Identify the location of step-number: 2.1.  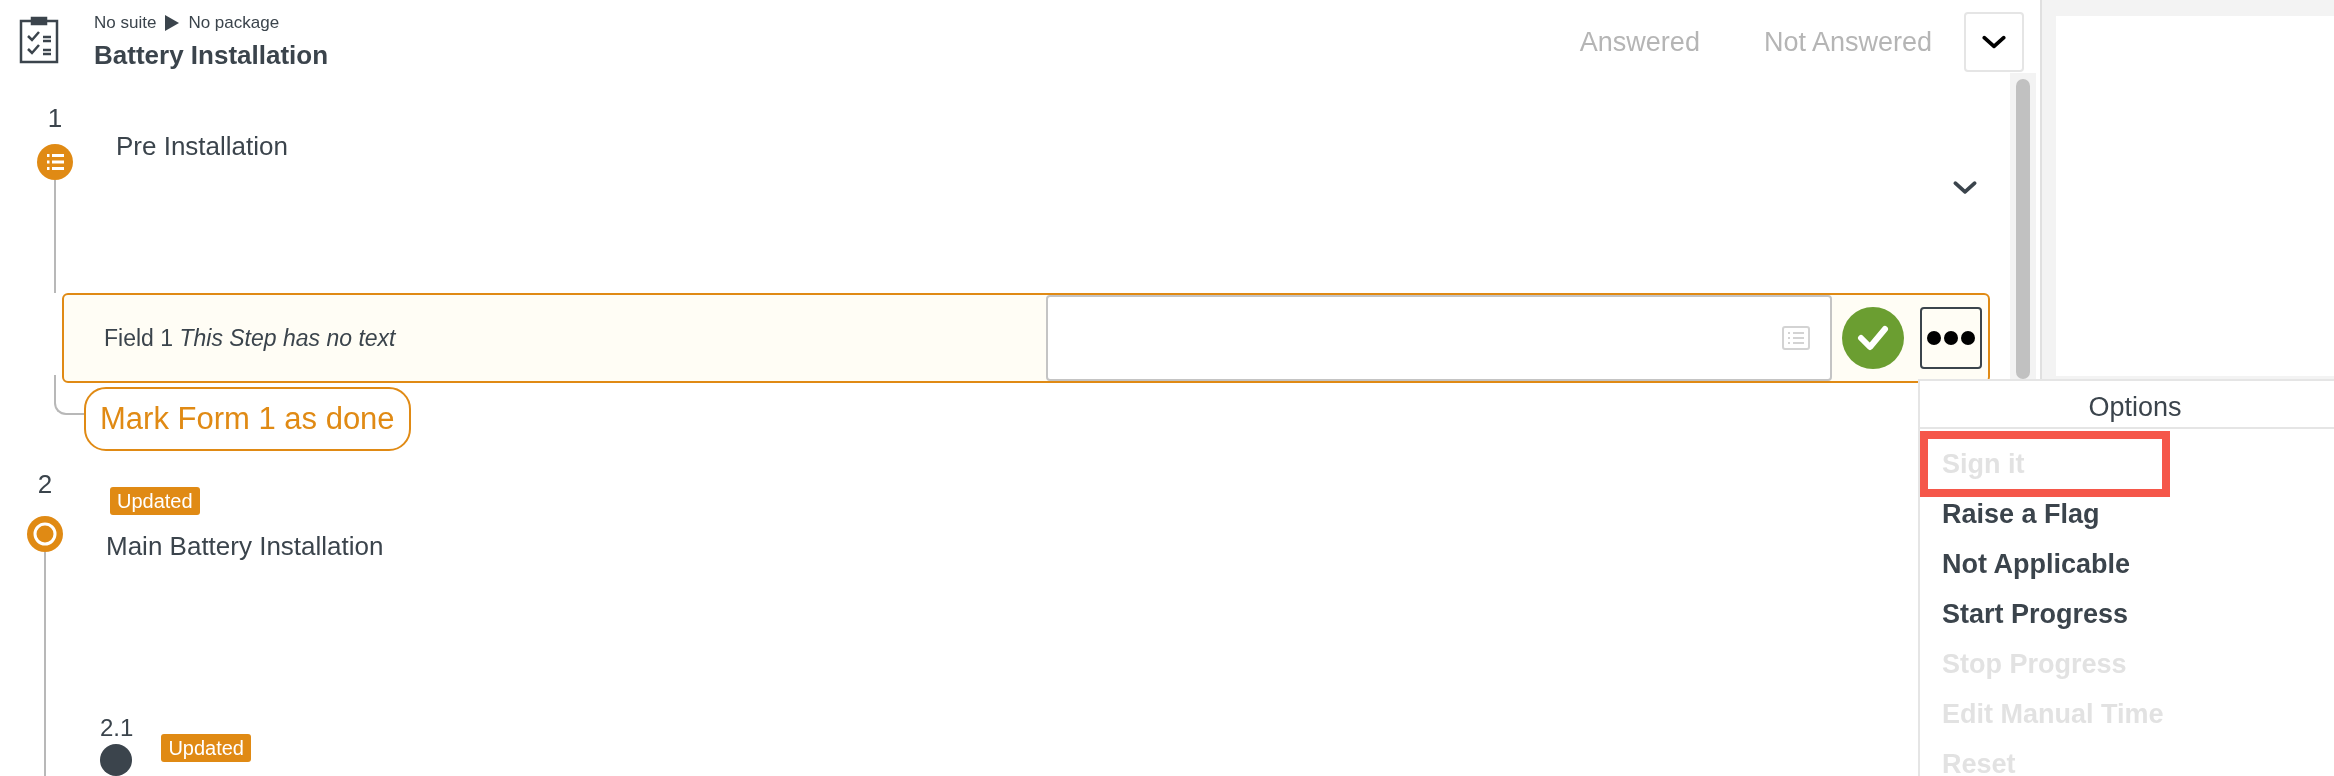
(117, 728).